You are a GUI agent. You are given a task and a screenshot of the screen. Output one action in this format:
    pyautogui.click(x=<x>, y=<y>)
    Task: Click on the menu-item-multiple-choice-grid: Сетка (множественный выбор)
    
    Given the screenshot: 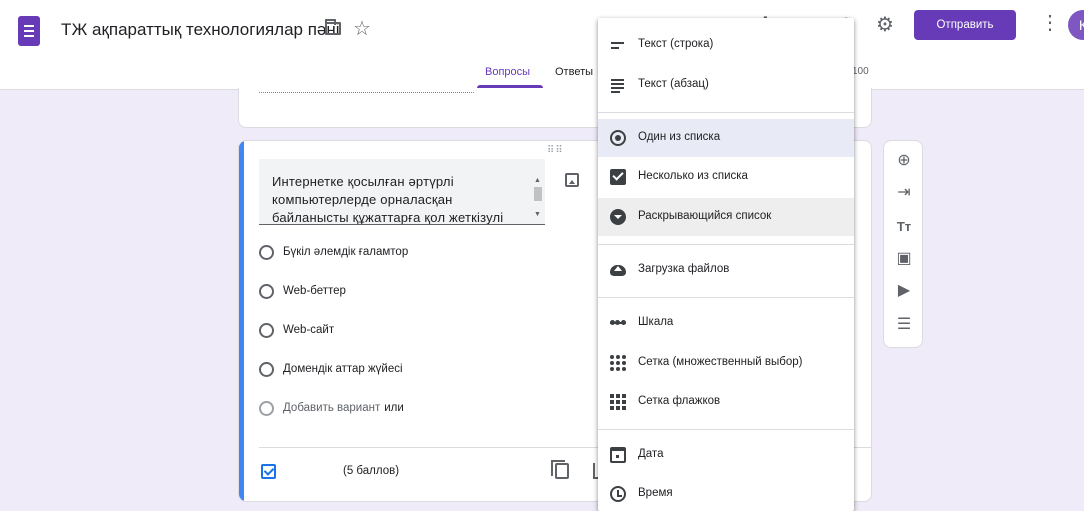 What is the action you would take?
    pyautogui.click(x=726, y=363)
    